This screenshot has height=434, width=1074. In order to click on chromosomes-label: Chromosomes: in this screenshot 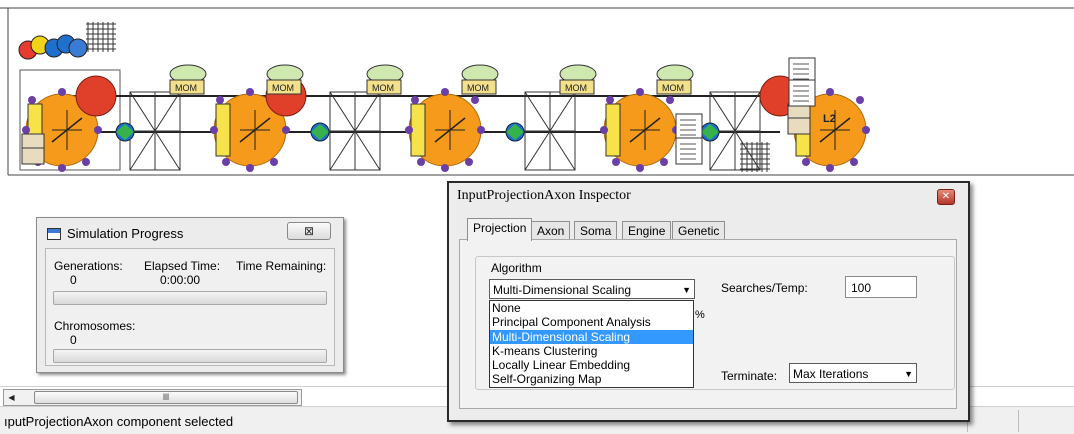, I will do `click(95, 326)`.